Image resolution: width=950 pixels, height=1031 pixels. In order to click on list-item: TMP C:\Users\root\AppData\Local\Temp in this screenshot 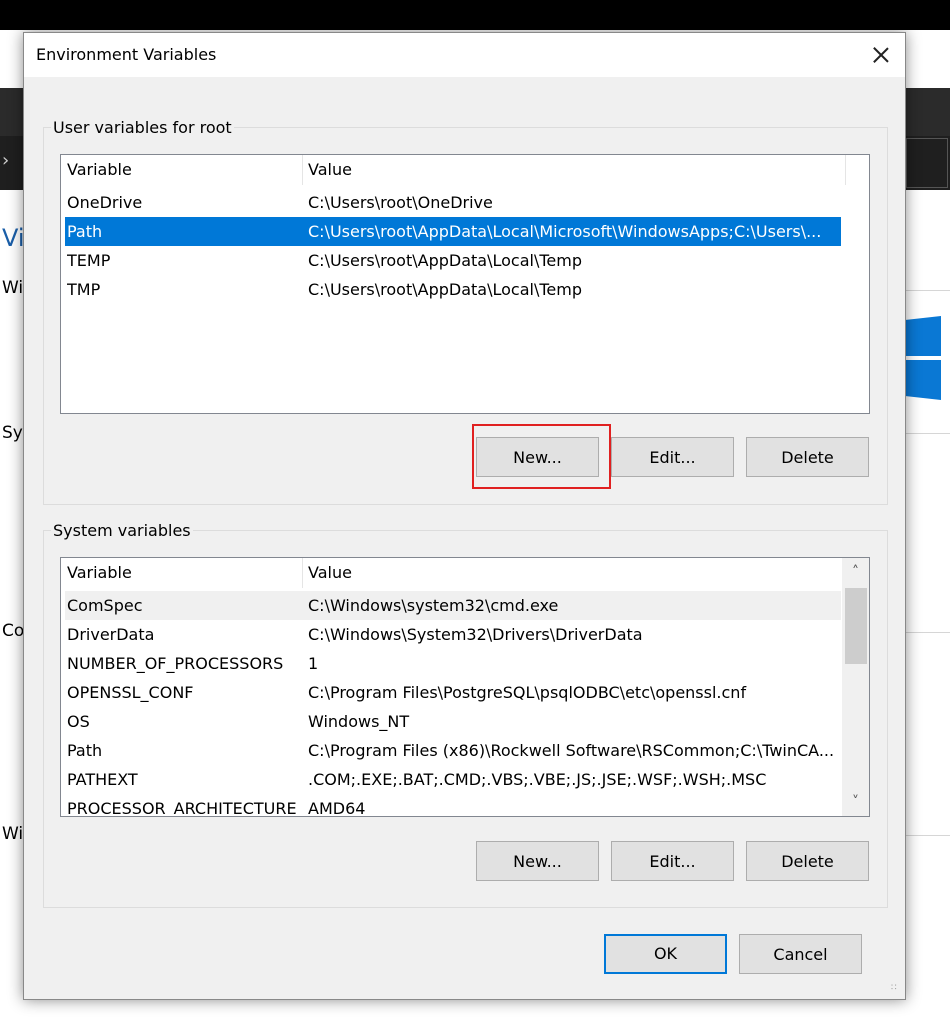, I will do `click(453, 289)`.